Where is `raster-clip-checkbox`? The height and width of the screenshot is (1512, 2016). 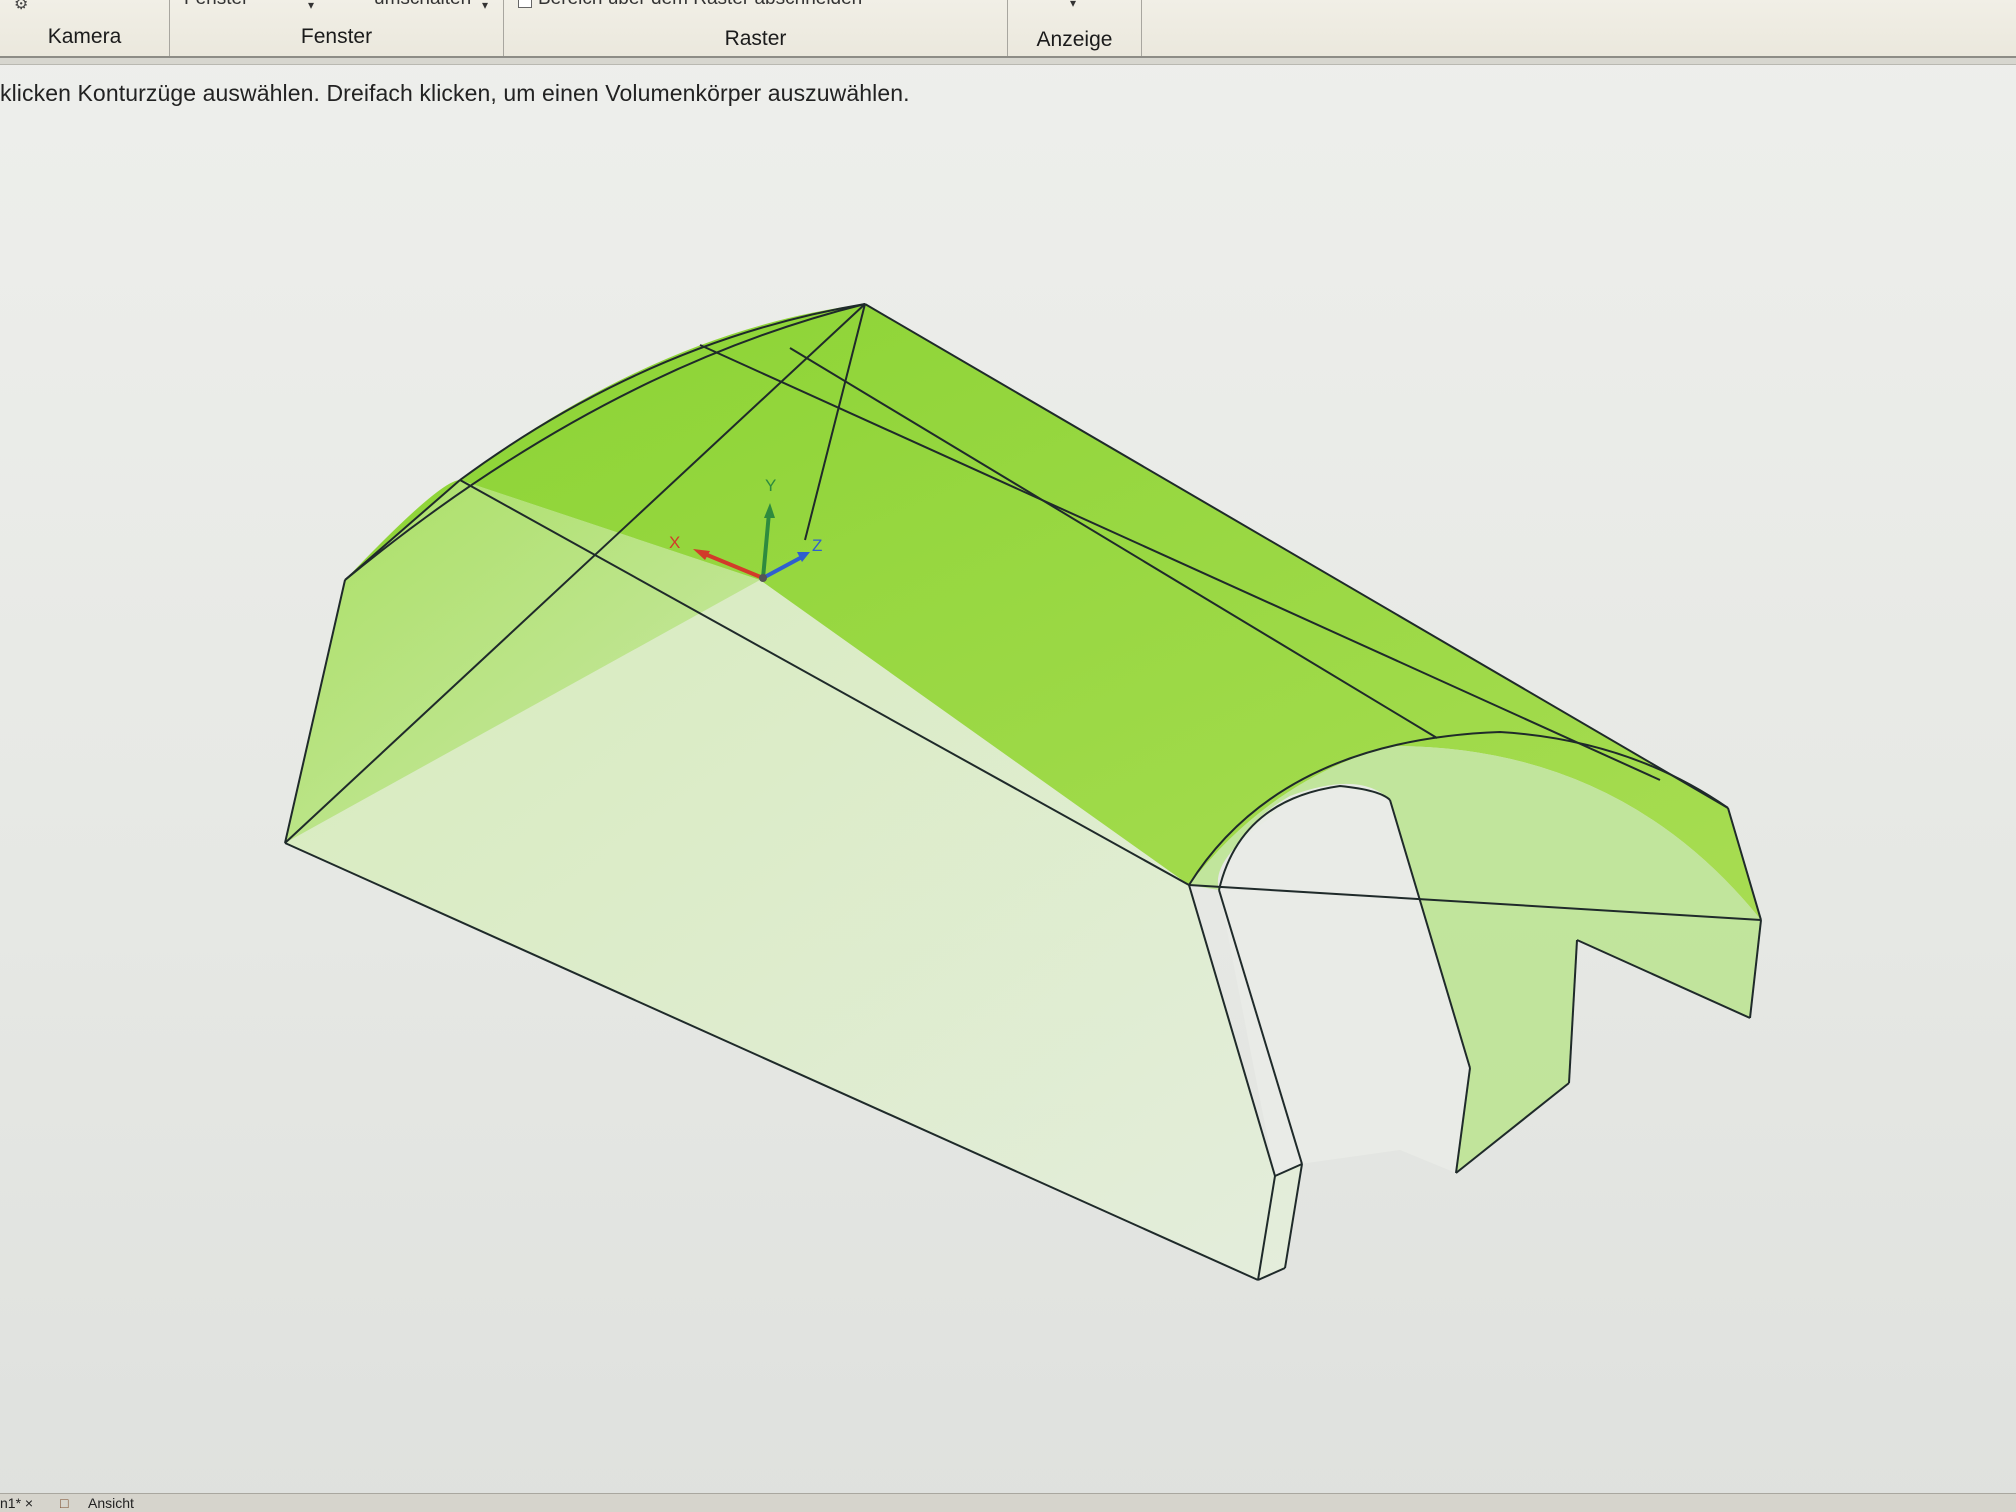 raster-clip-checkbox is located at coordinates (525, 4).